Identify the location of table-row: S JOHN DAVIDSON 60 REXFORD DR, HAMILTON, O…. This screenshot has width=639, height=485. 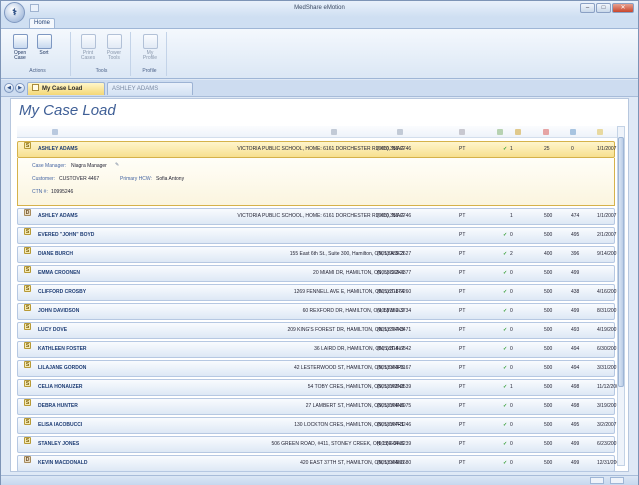
(318, 311).